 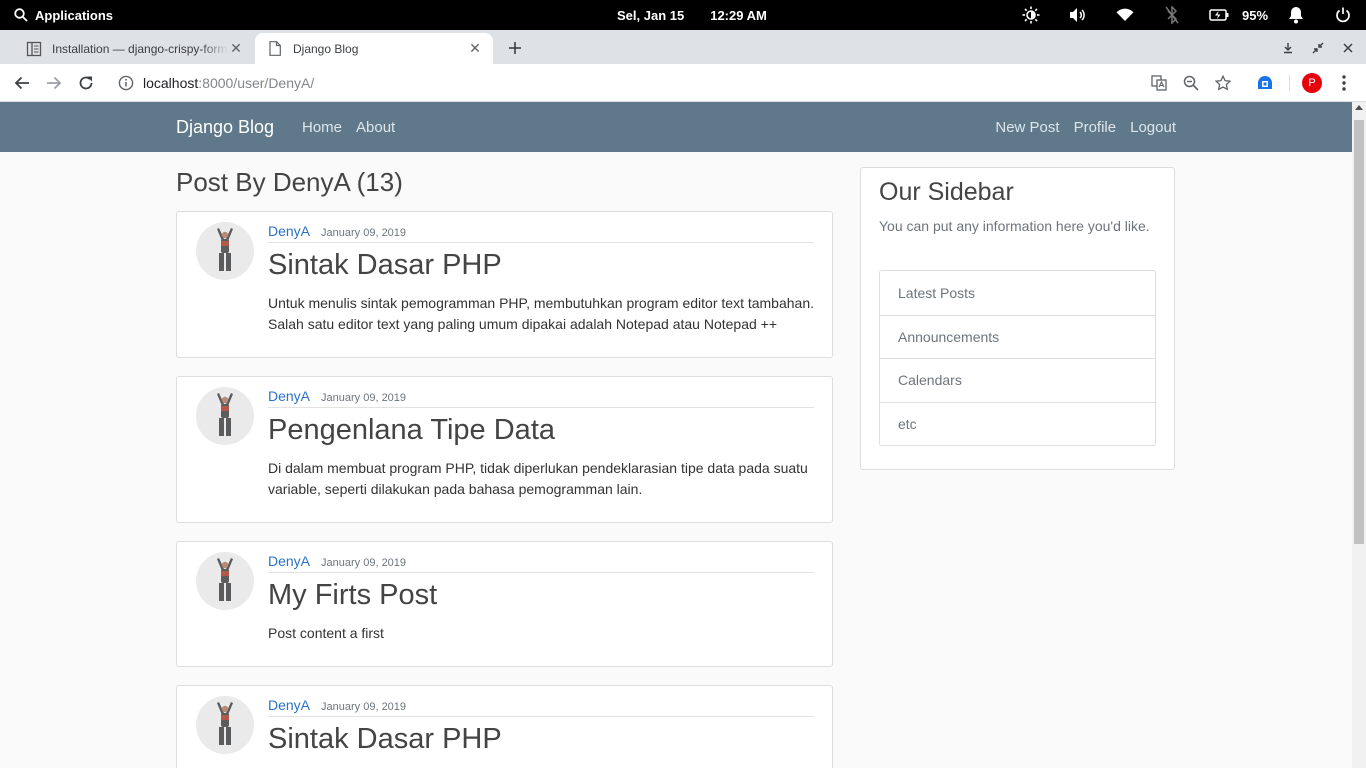 What do you see at coordinates (1265, 83) in the screenshot?
I see `extension-icon` at bounding box center [1265, 83].